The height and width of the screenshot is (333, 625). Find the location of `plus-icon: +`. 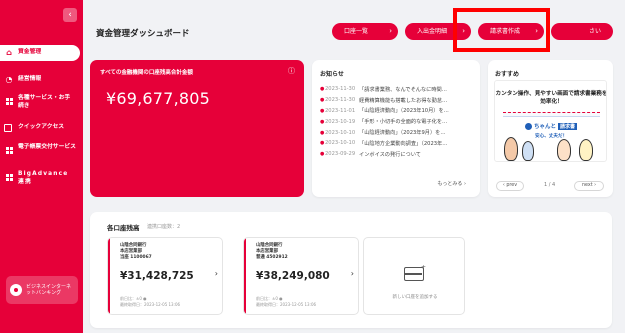

plus-icon: + is located at coordinates (424, 267).